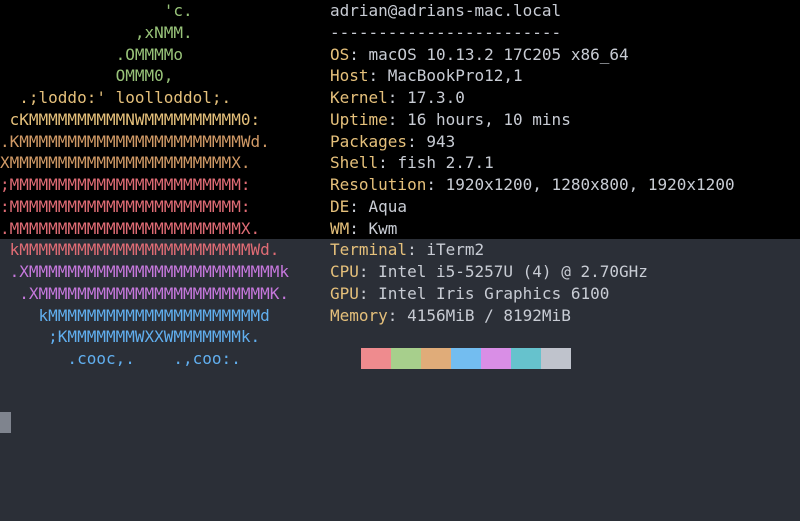  I want to click on info-row-host: Host: MacBookPro12,1, so click(565, 76).